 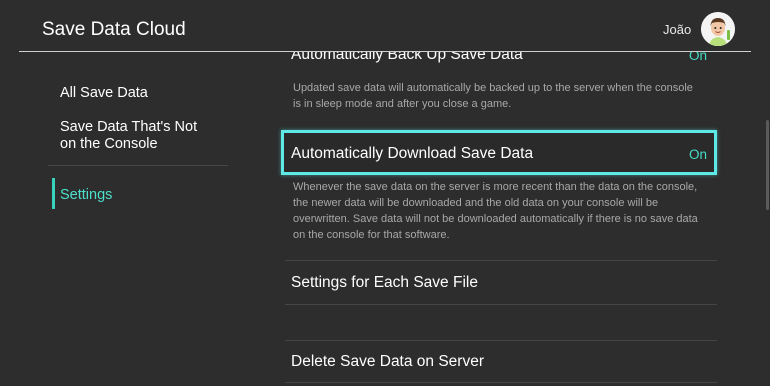 What do you see at coordinates (114, 29) in the screenshot?
I see `page-title: Save Data Cloud` at bounding box center [114, 29].